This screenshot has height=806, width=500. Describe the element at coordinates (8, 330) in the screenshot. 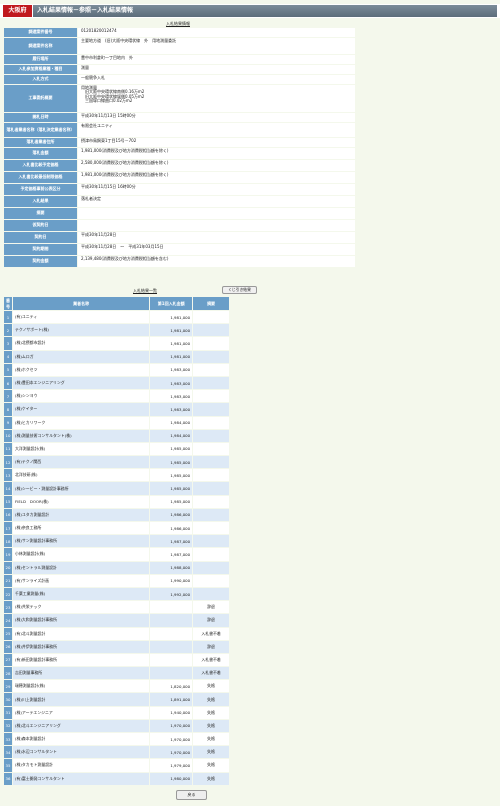

I see `row-number: 2` at that location.